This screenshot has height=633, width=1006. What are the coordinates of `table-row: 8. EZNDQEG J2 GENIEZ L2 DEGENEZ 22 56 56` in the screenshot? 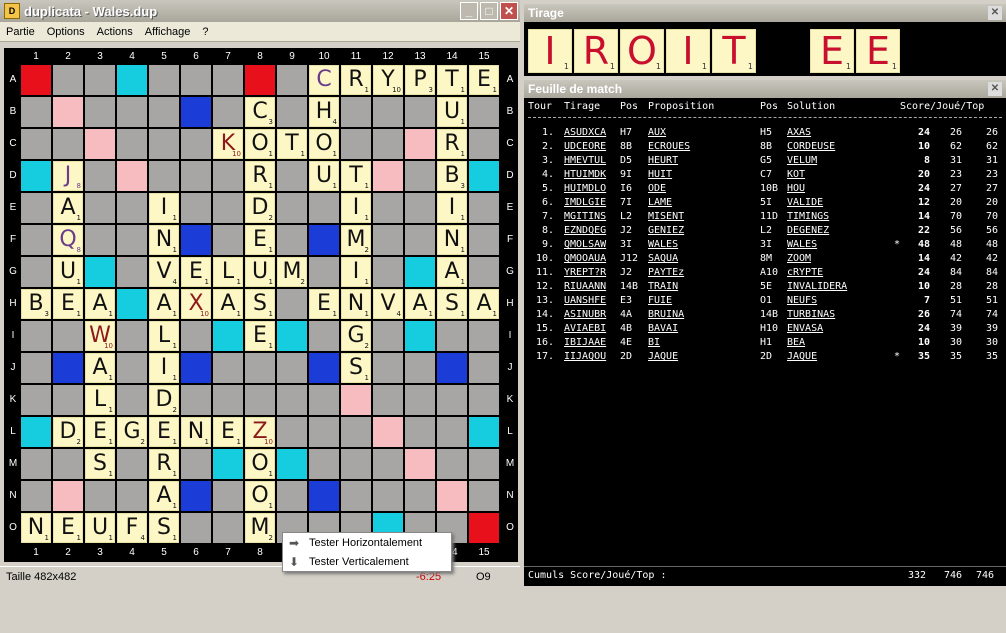 It's located at (765, 232).